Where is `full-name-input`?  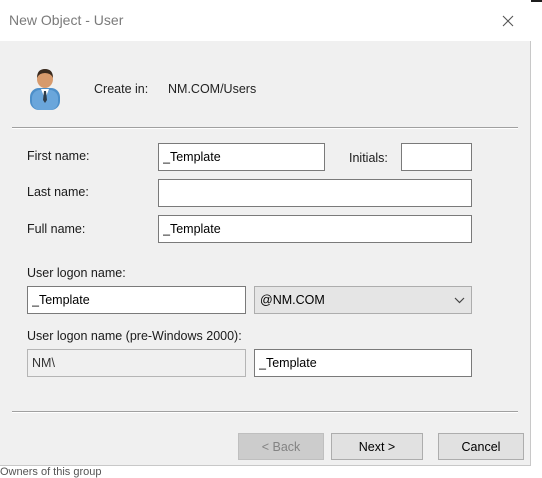
full-name-input is located at coordinates (315, 229).